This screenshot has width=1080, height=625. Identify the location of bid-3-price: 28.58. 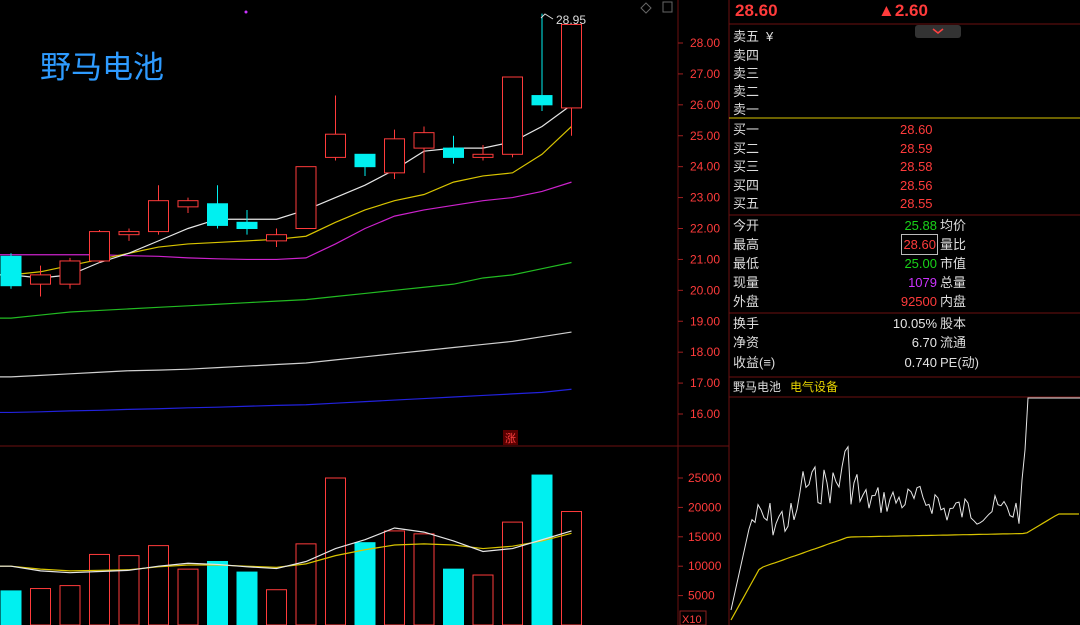
(916, 166).